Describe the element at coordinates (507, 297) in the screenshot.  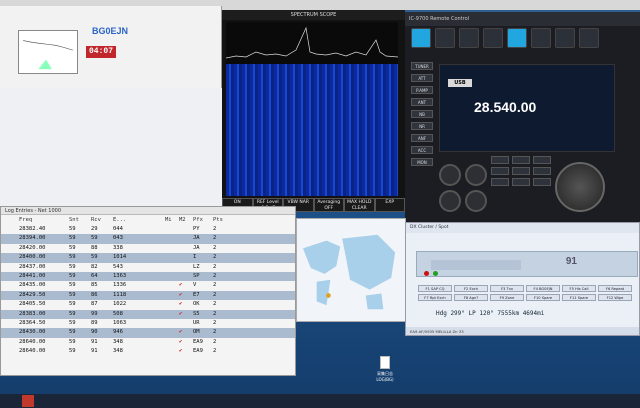
I see `f9-button: F9 Zone` at that location.